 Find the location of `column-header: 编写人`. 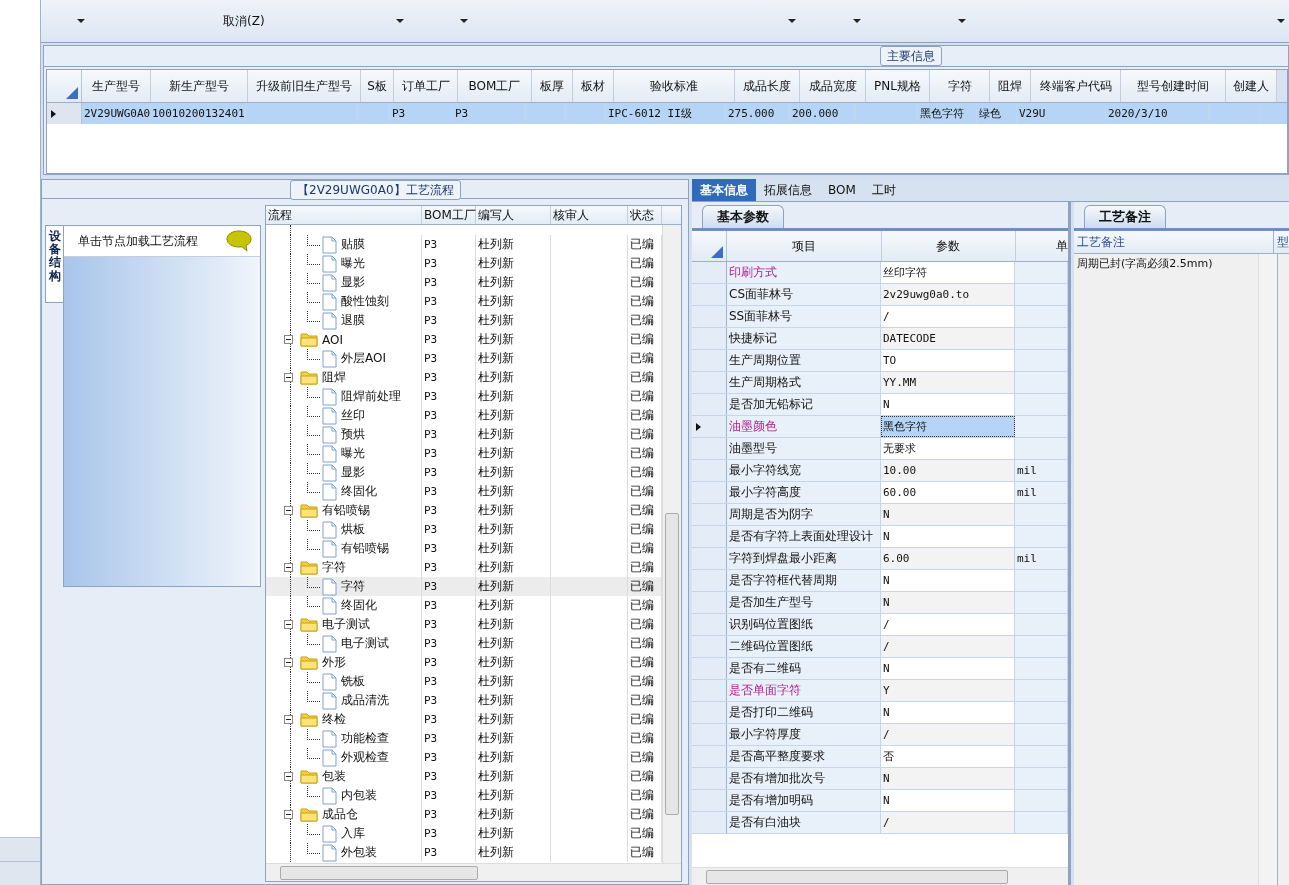

column-header: 编写人 is located at coordinates (513, 215).